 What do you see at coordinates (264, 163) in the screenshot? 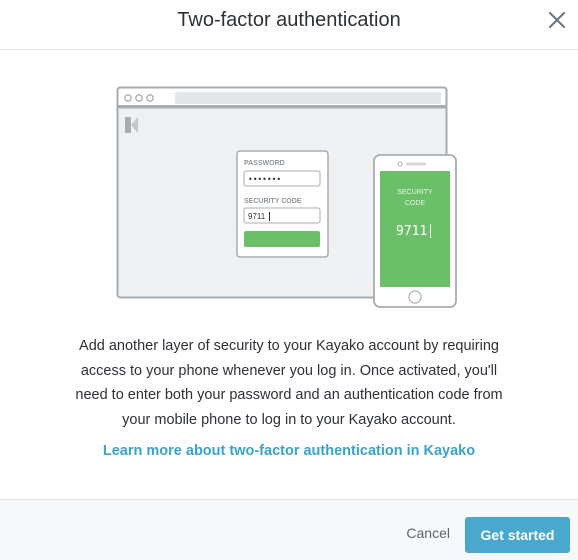
I see `password-label: PASSWORD` at bounding box center [264, 163].